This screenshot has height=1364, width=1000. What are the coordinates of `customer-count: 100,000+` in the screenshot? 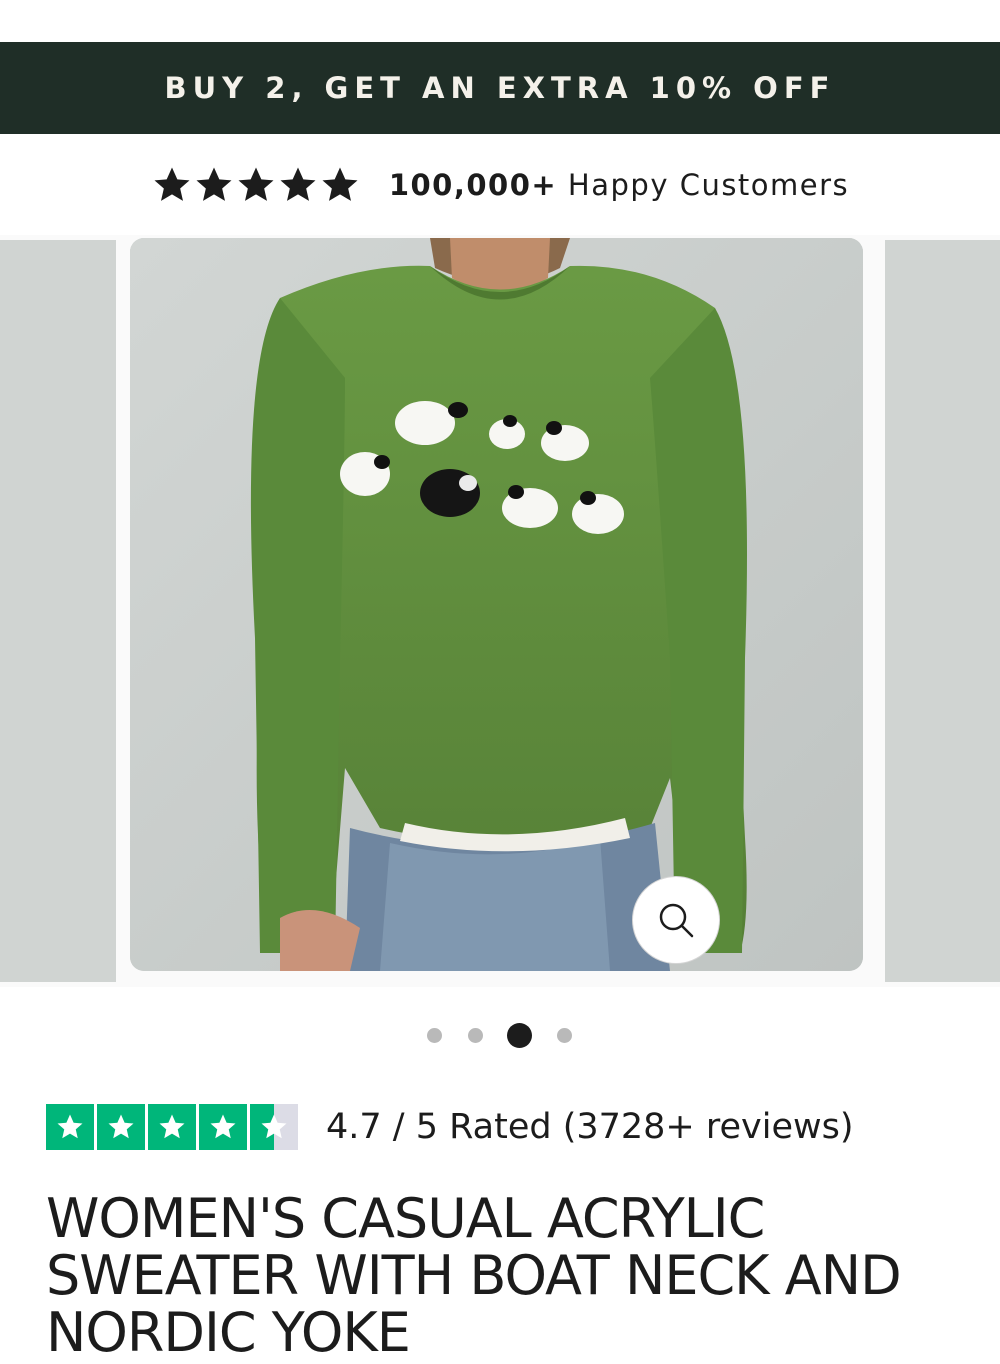 It's located at (473, 185).